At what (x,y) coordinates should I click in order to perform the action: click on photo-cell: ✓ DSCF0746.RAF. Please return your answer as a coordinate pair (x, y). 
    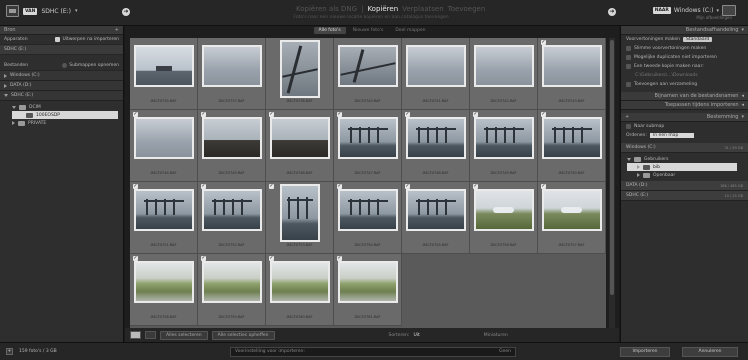
    Looking at the image, I should click on (300, 146).